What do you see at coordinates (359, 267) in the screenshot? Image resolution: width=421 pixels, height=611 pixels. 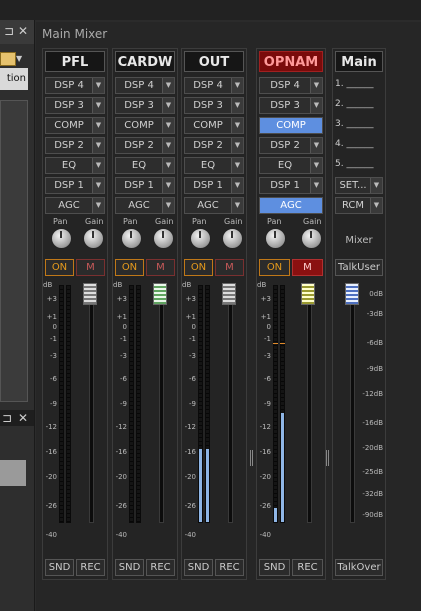 I see `talkuser-button: TalkUser` at bounding box center [359, 267].